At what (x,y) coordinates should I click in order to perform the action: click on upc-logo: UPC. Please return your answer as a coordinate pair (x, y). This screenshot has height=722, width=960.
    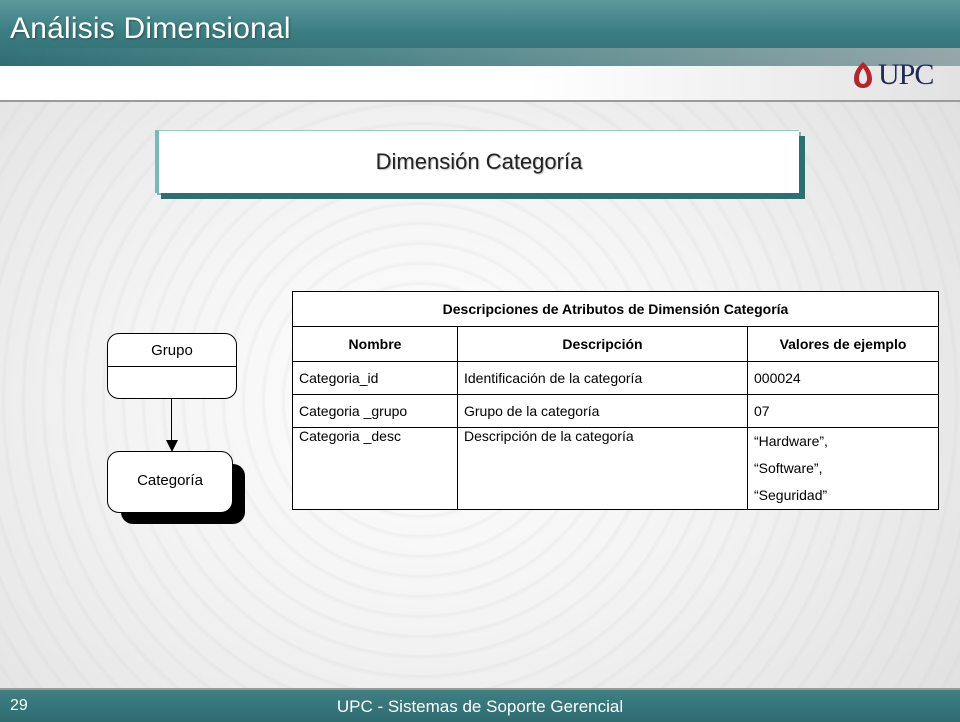
    Looking at the image, I should click on (893, 75).